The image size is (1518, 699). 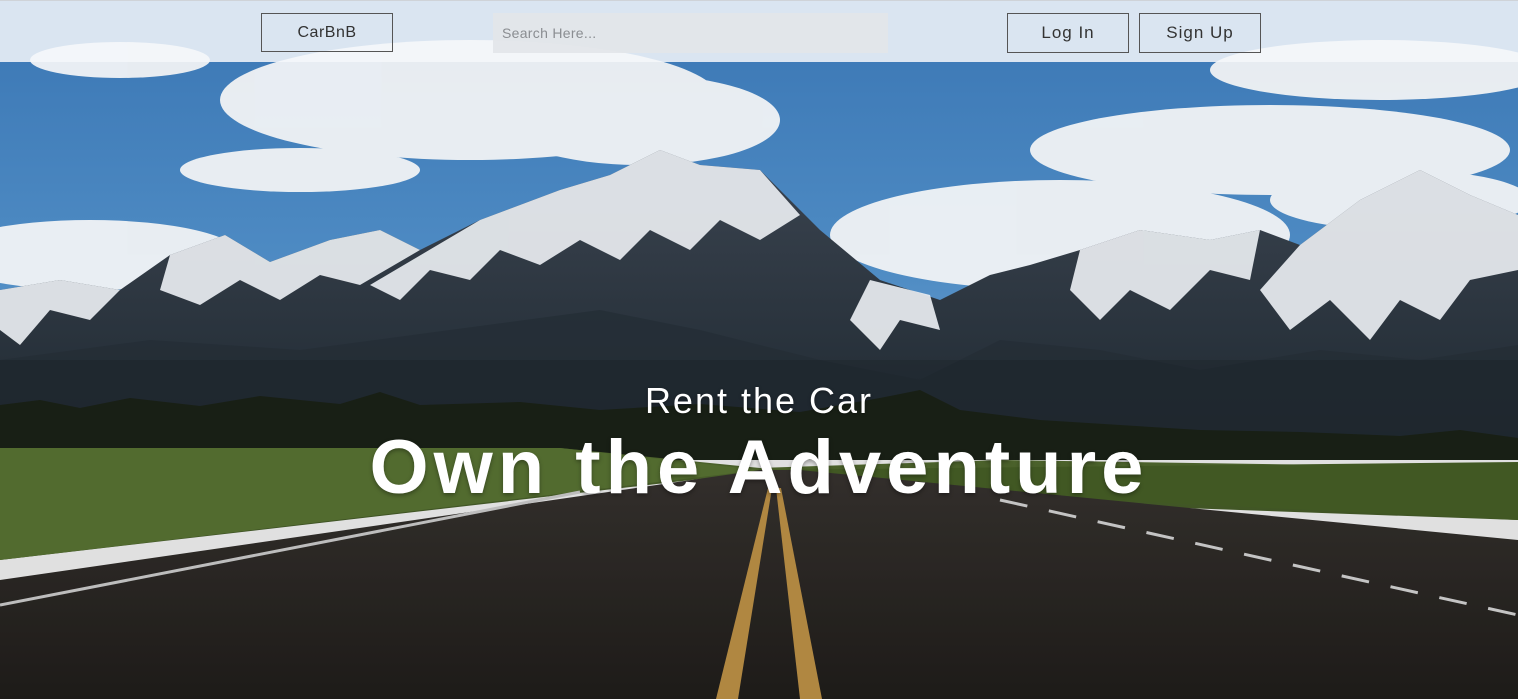 What do you see at coordinates (759, 400) in the screenshot?
I see `hero-subtitle: Rent the Car` at bounding box center [759, 400].